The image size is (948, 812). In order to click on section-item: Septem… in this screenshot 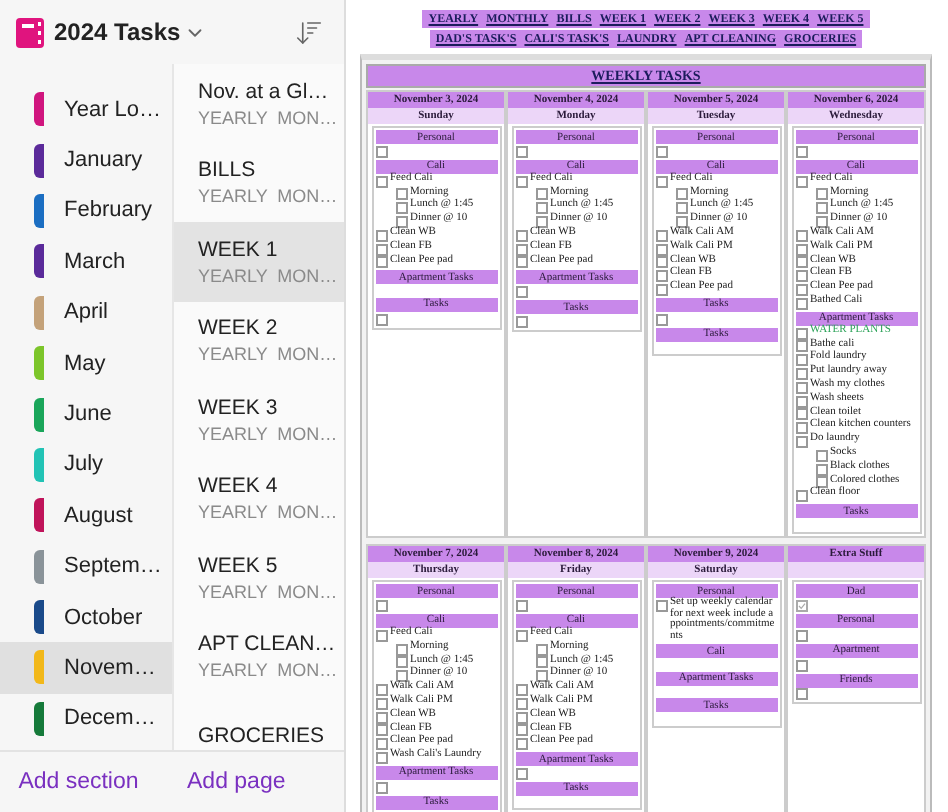, I will do `click(86, 566)`.